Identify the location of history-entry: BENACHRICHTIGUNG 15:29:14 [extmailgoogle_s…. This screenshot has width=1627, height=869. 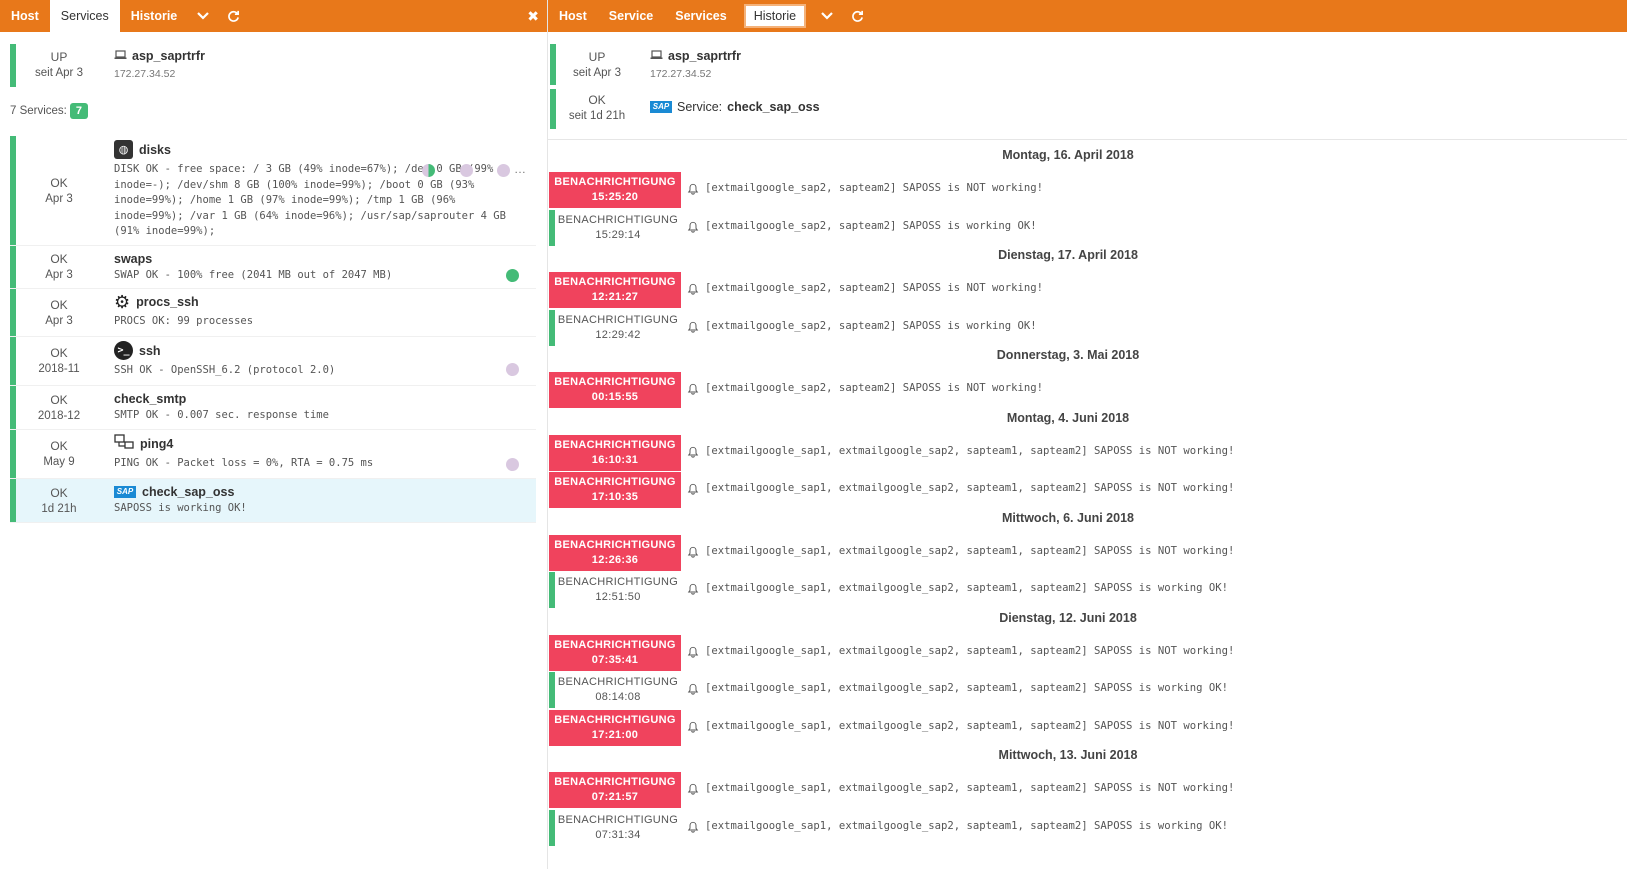
(1049, 227).